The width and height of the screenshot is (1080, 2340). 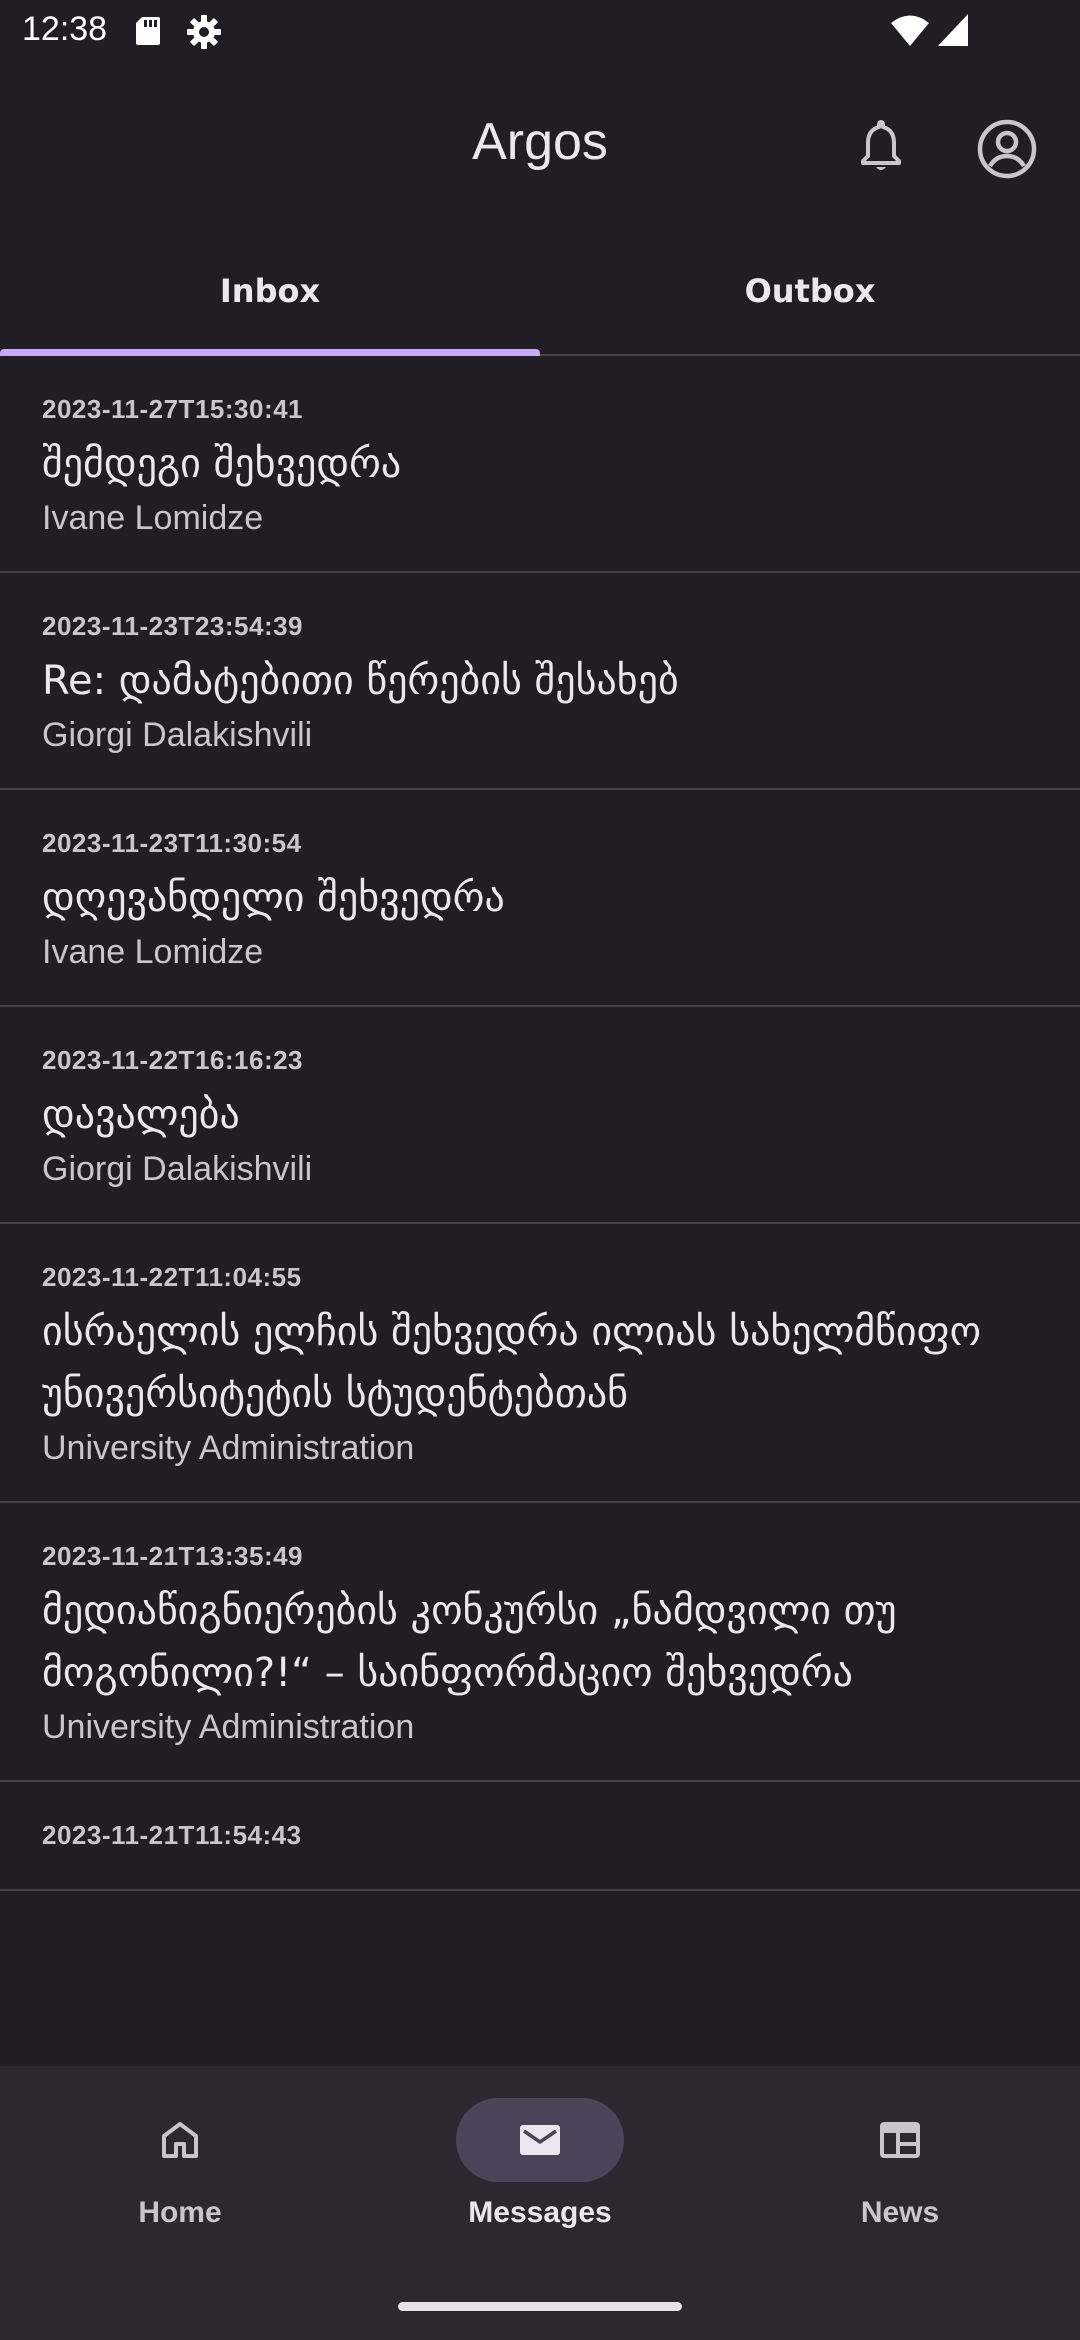 What do you see at coordinates (900, 2140) in the screenshot?
I see `news-icon` at bounding box center [900, 2140].